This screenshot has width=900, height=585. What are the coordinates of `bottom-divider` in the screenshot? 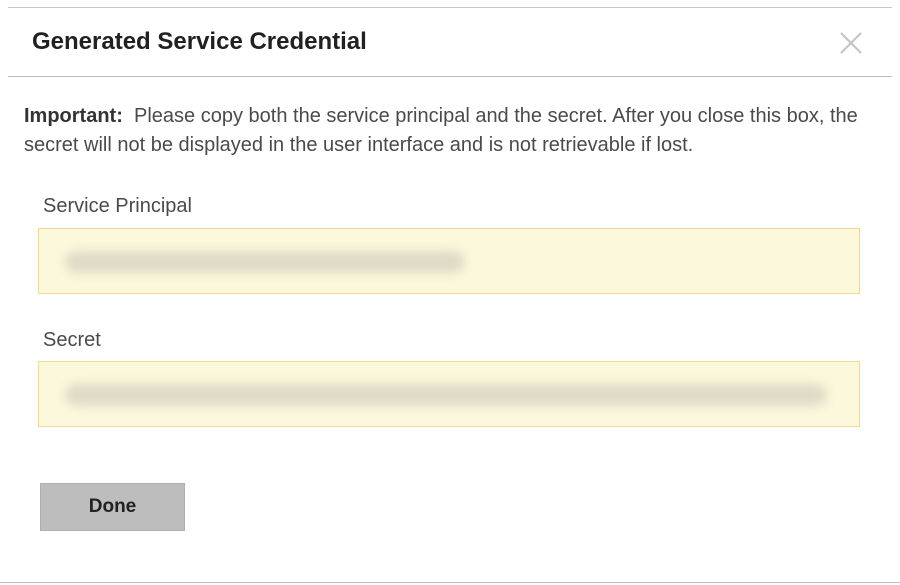 It's located at (450, 582).